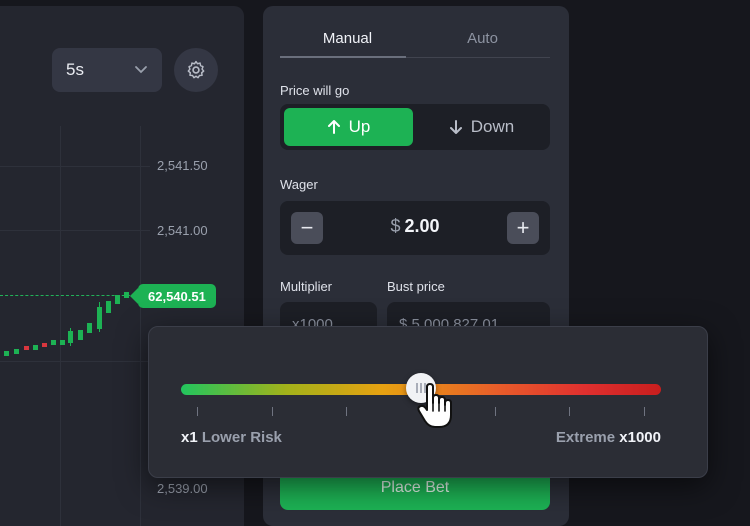  Describe the element at coordinates (299, 184) in the screenshot. I see `wager-label: Wager` at that location.